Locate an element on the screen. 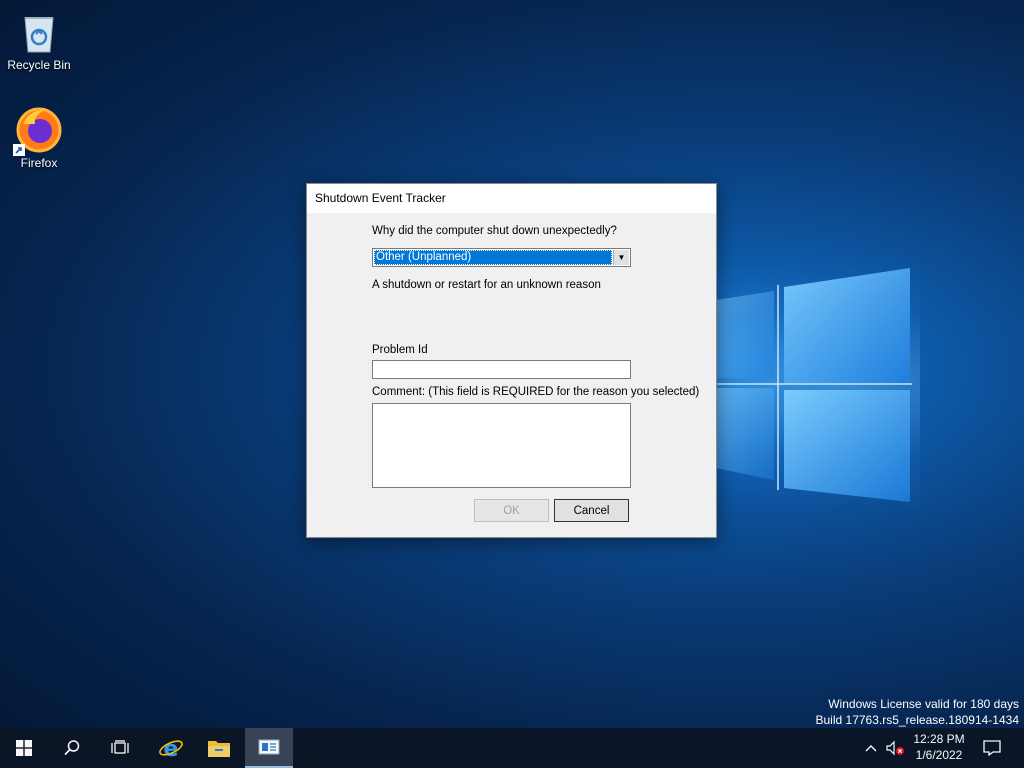 The height and width of the screenshot is (768, 1024). chevron-up-icon is located at coordinates (871, 748).